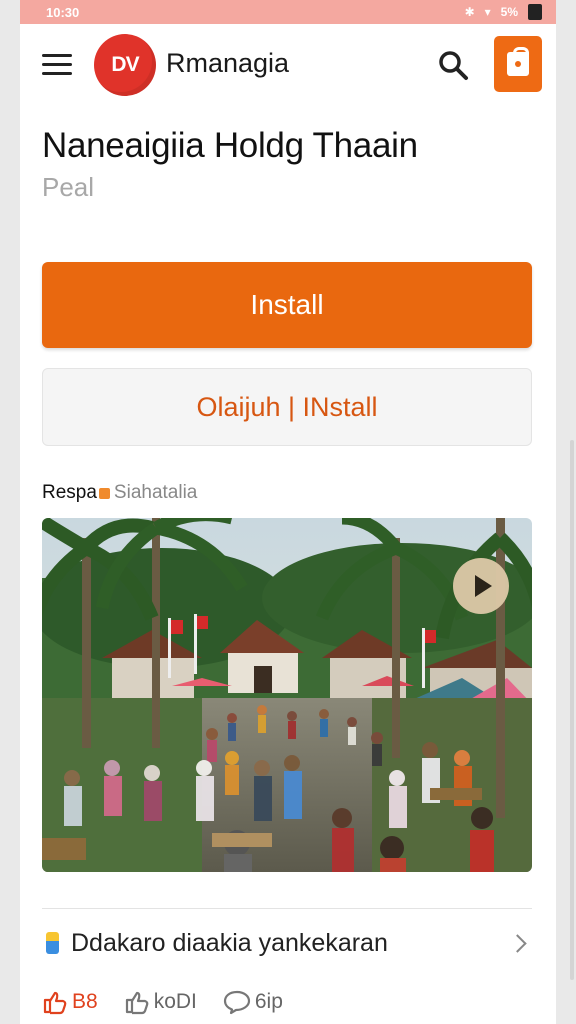 Image resolution: width=576 pixels, height=1024 pixels. I want to click on search-icon, so click(453, 65).